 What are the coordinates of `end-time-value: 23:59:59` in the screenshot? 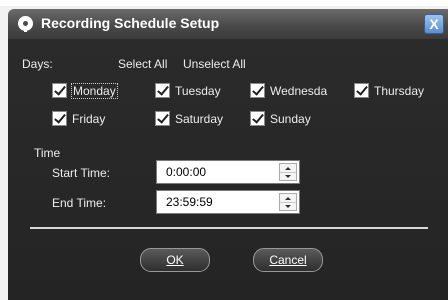 It's located at (189, 202).